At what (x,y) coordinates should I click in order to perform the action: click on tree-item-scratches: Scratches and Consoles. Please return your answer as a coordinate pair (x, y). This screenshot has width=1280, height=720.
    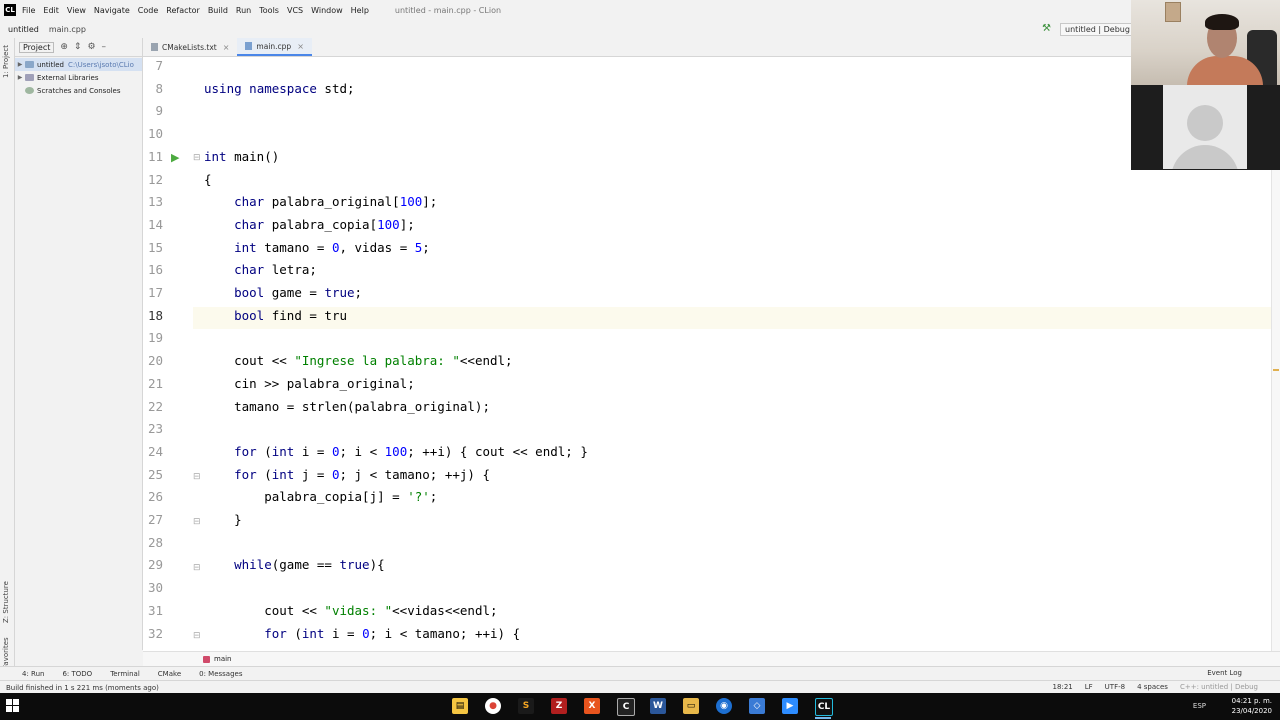
    Looking at the image, I should click on (78, 90).